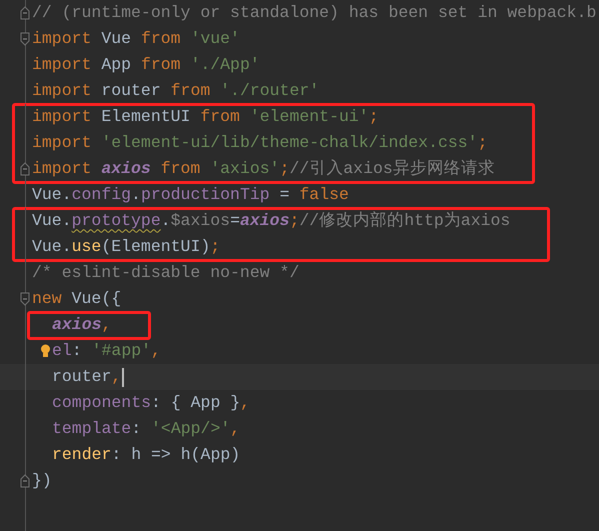 This screenshot has width=599, height=531. What do you see at coordinates (260, 143) in the screenshot?
I see `code-line: import 'element-ui/lib/theme-chalk/index.css';` at bounding box center [260, 143].